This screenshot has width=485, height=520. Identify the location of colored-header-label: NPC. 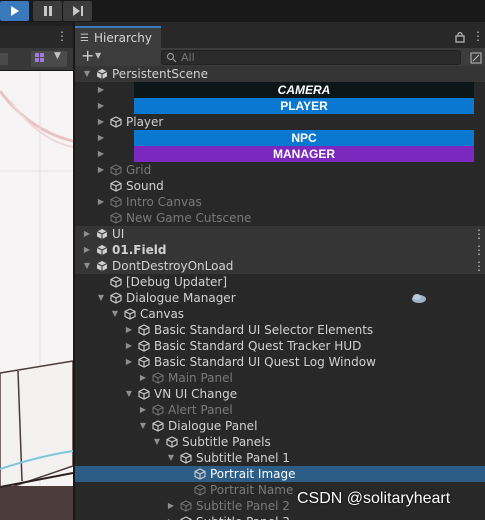
(304, 138).